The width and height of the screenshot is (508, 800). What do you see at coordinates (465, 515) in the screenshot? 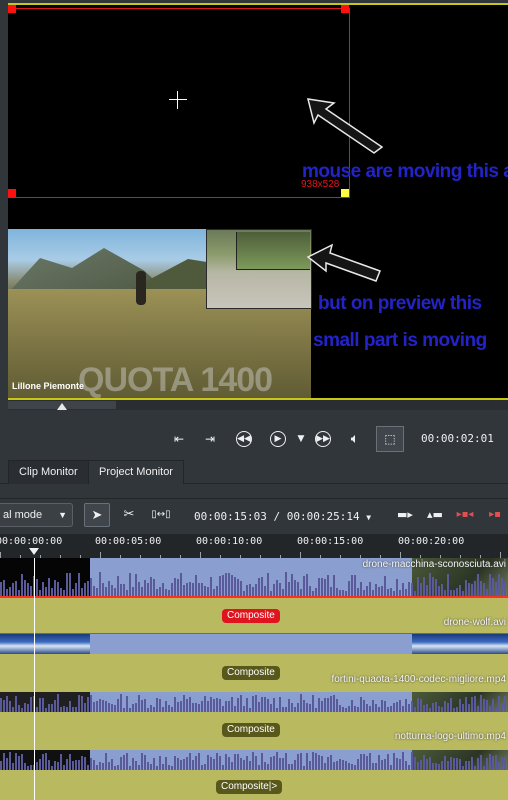
I see `extract-clip-icon: ▸▪◂` at bounding box center [465, 515].